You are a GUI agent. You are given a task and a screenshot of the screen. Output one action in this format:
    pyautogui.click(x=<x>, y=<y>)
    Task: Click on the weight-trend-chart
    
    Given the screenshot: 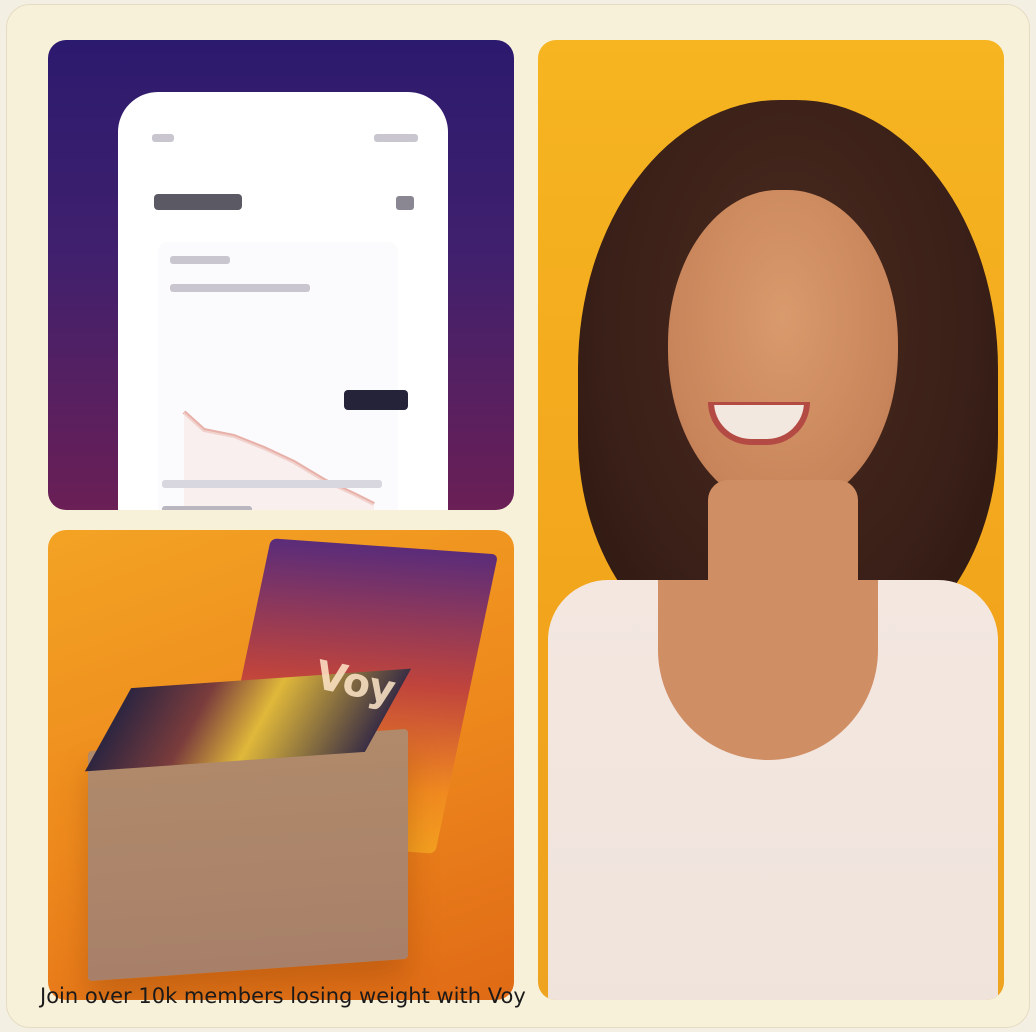 What is the action you would take?
    pyautogui.click(x=278, y=460)
    